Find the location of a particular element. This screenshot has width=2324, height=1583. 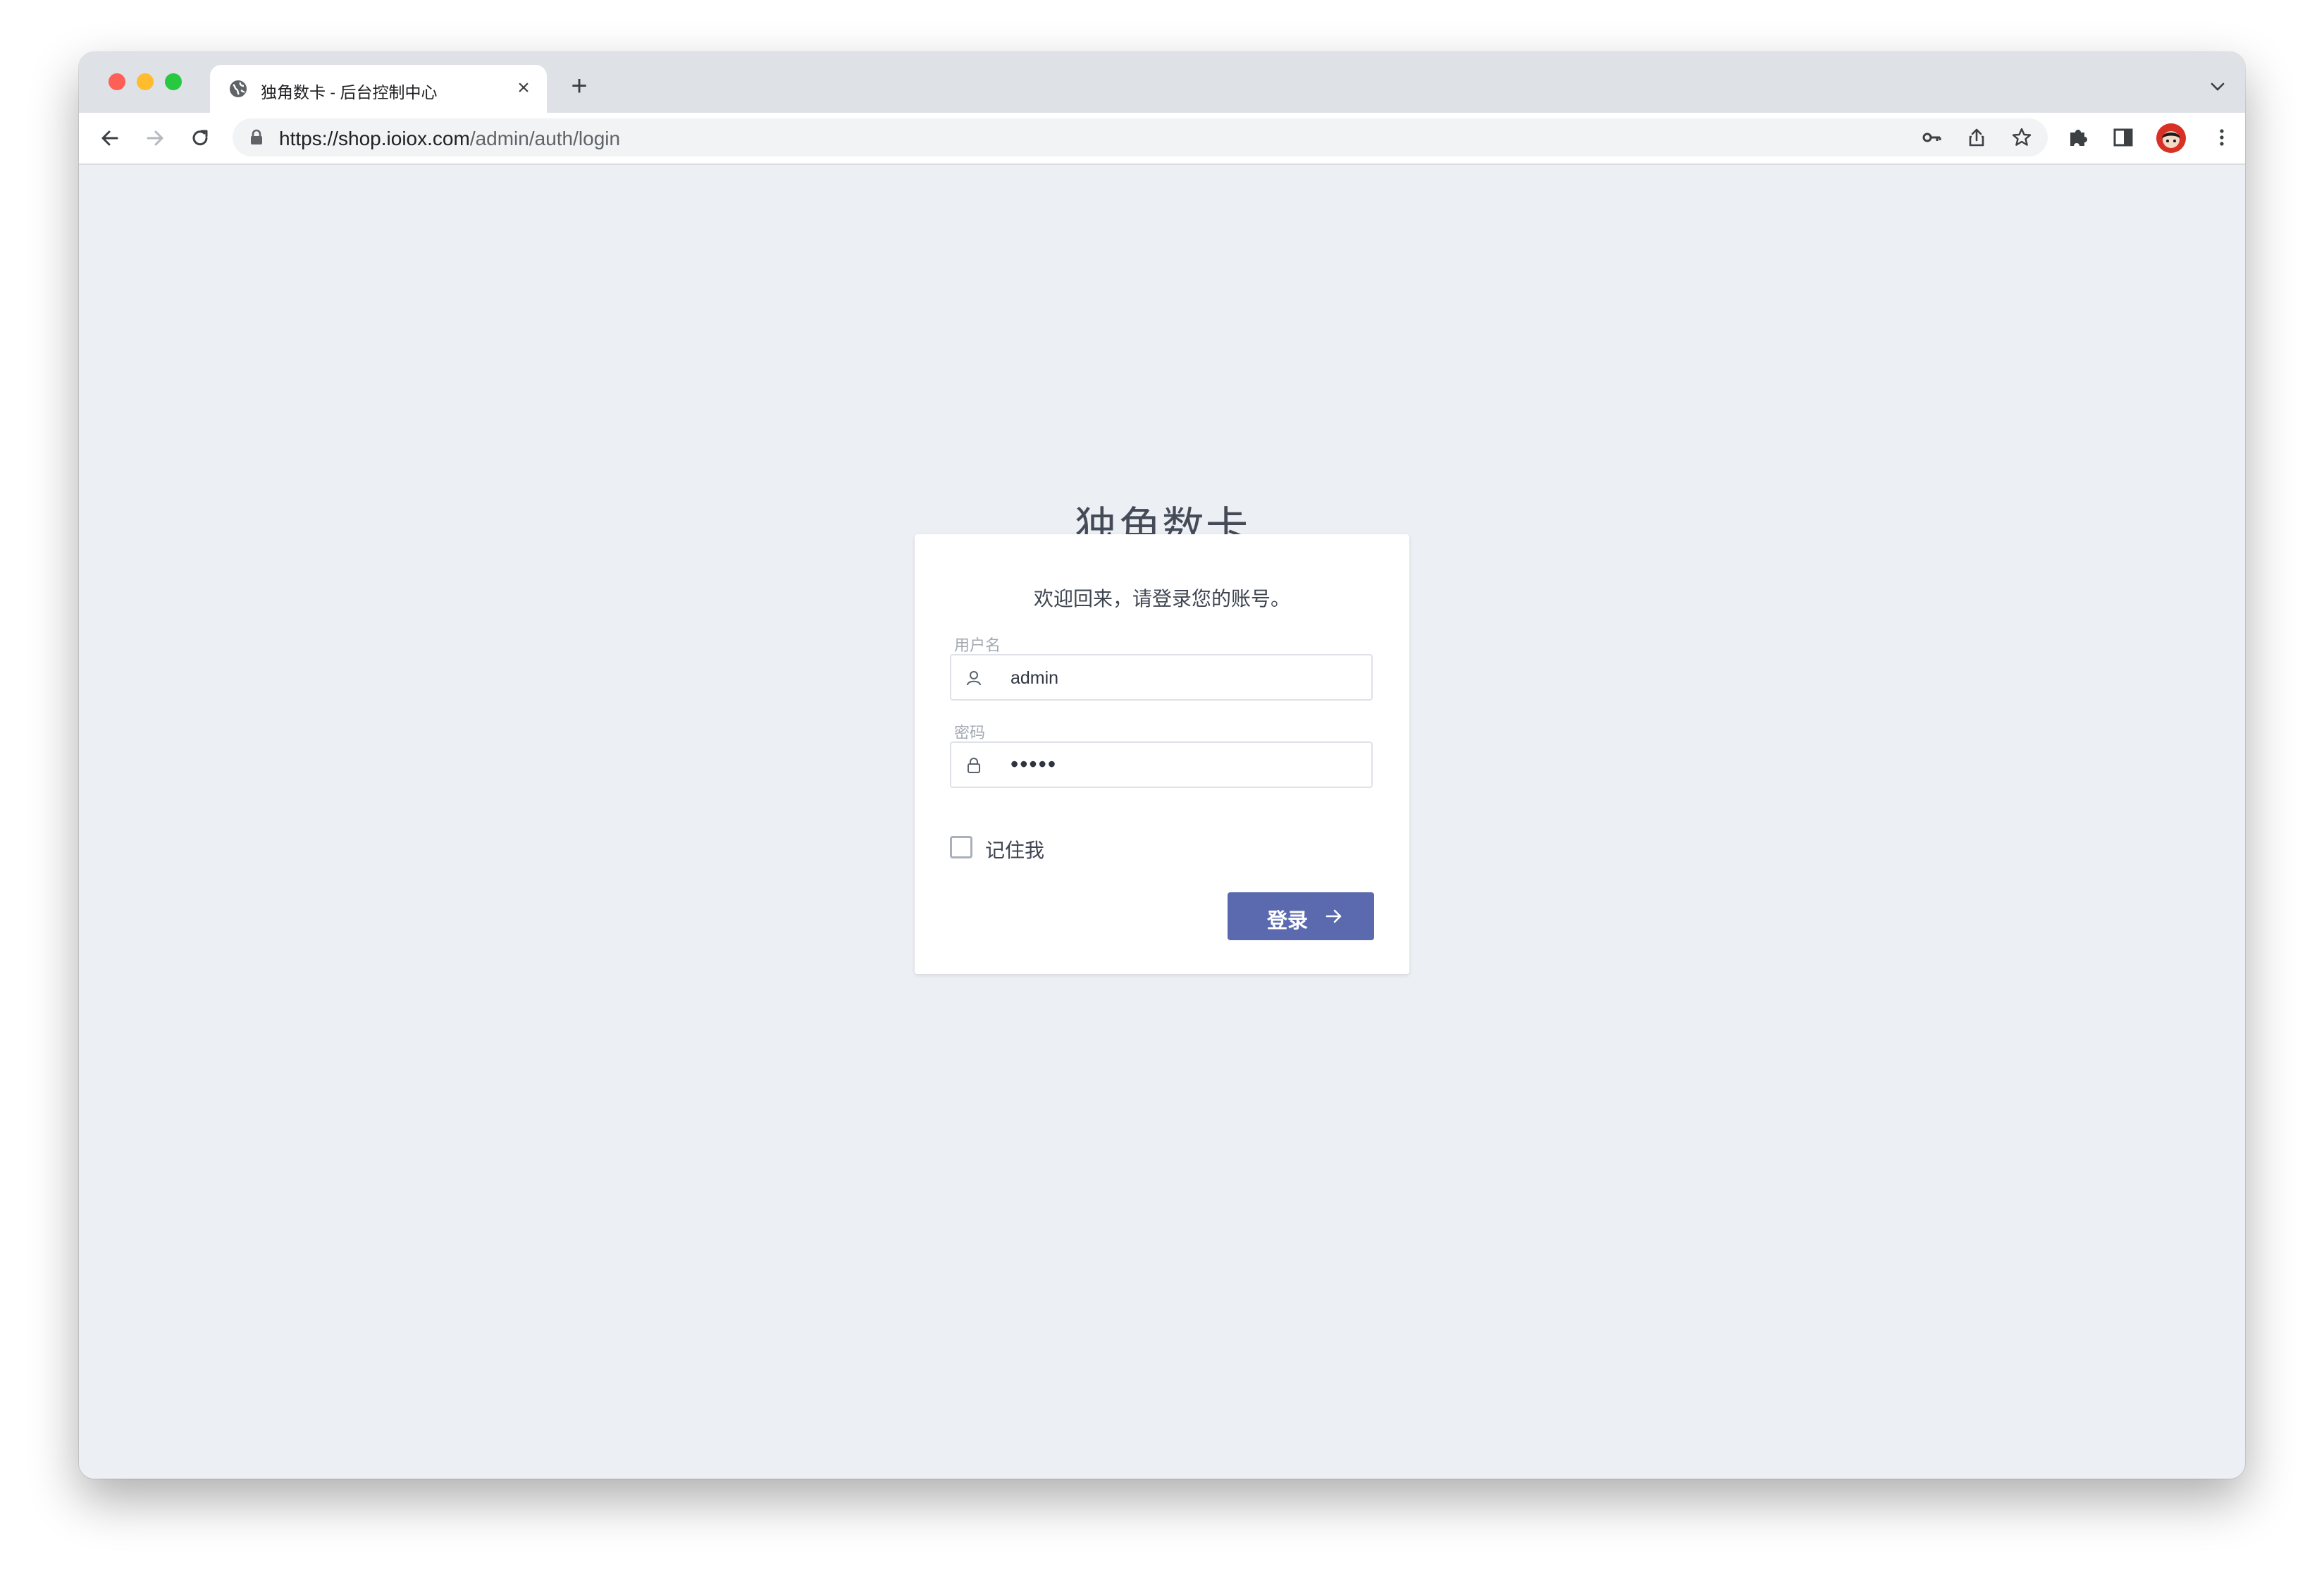

new-tab-button: + is located at coordinates (579, 86).